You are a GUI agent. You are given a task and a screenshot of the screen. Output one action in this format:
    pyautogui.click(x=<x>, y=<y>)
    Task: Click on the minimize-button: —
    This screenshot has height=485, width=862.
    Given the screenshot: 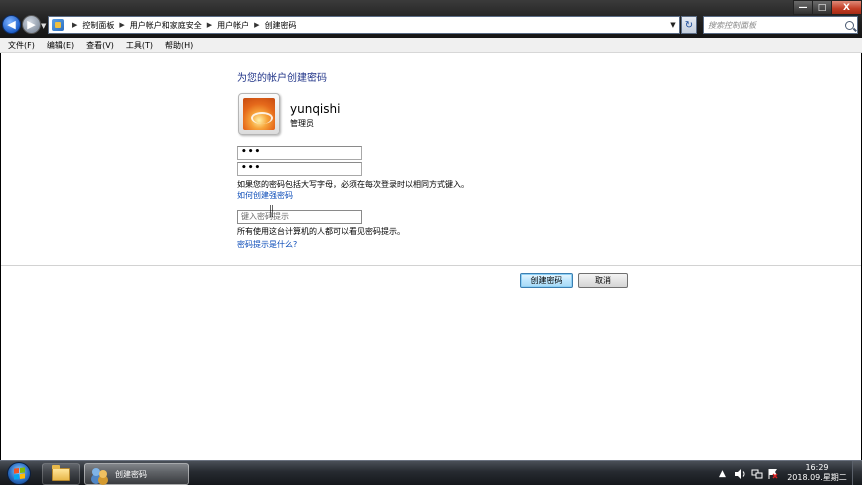 What is the action you would take?
    pyautogui.click(x=803, y=7)
    